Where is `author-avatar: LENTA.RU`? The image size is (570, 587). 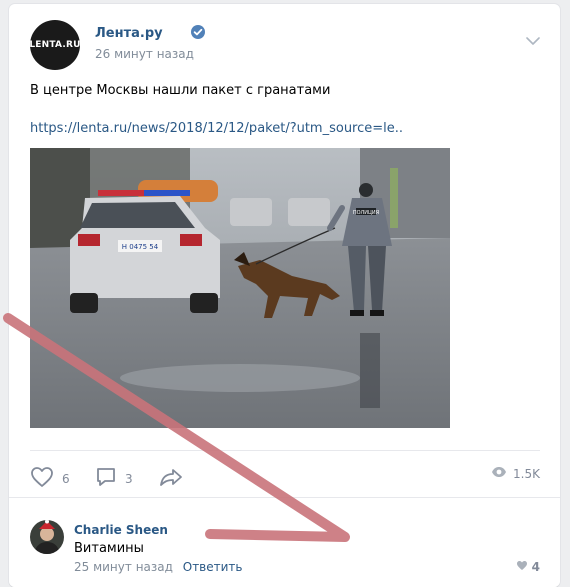
author-avatar: LENTA.RU is located at coordinates (55, 45).